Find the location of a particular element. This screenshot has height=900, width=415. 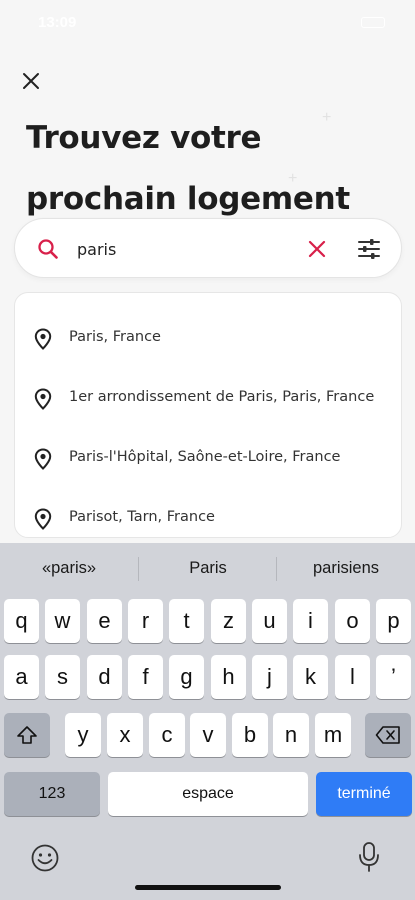

microphone-icon is located at coordinates (369, 857).